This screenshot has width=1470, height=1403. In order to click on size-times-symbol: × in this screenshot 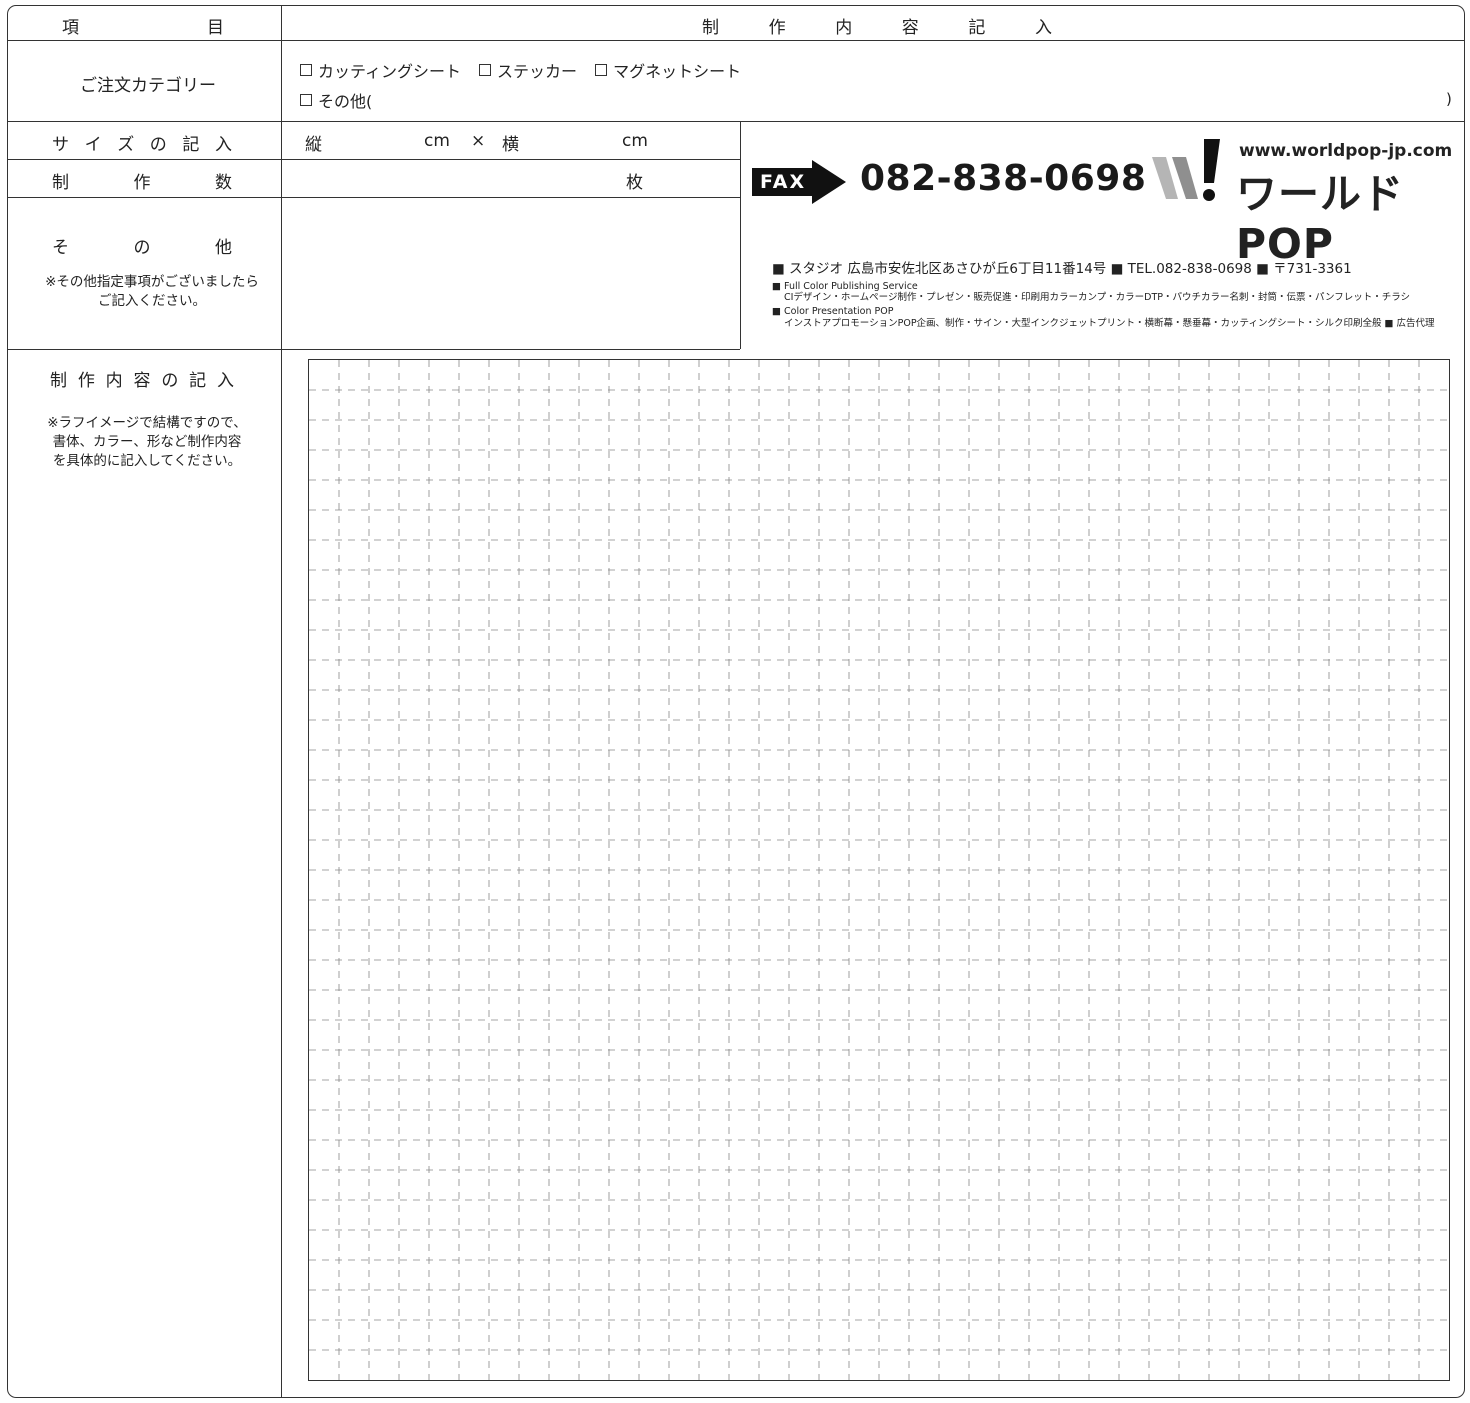, I will do `click(478, 141)`.